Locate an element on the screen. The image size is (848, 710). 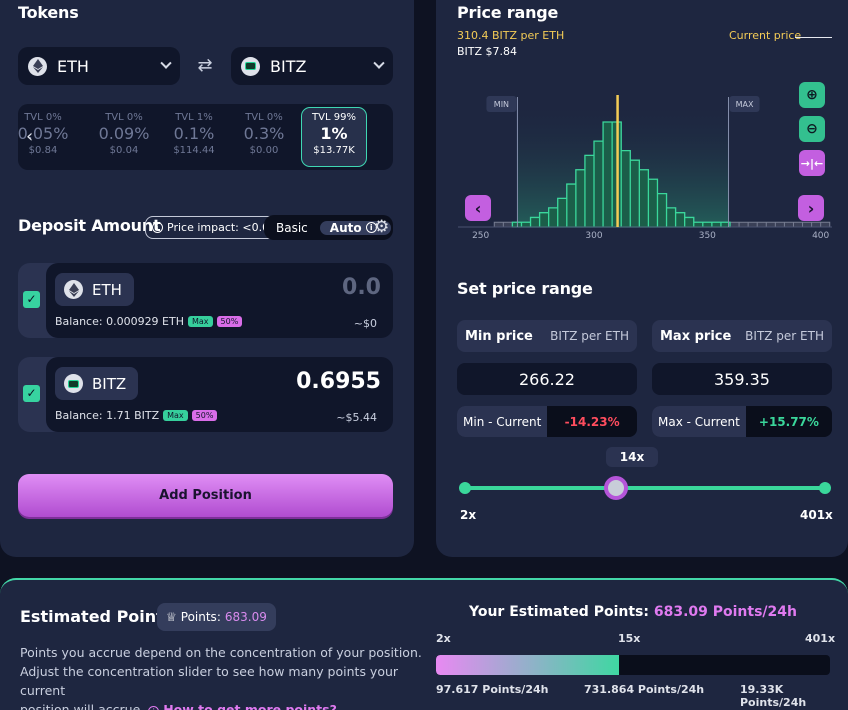
concentration-slider-track is located at coordinates (645, 488).